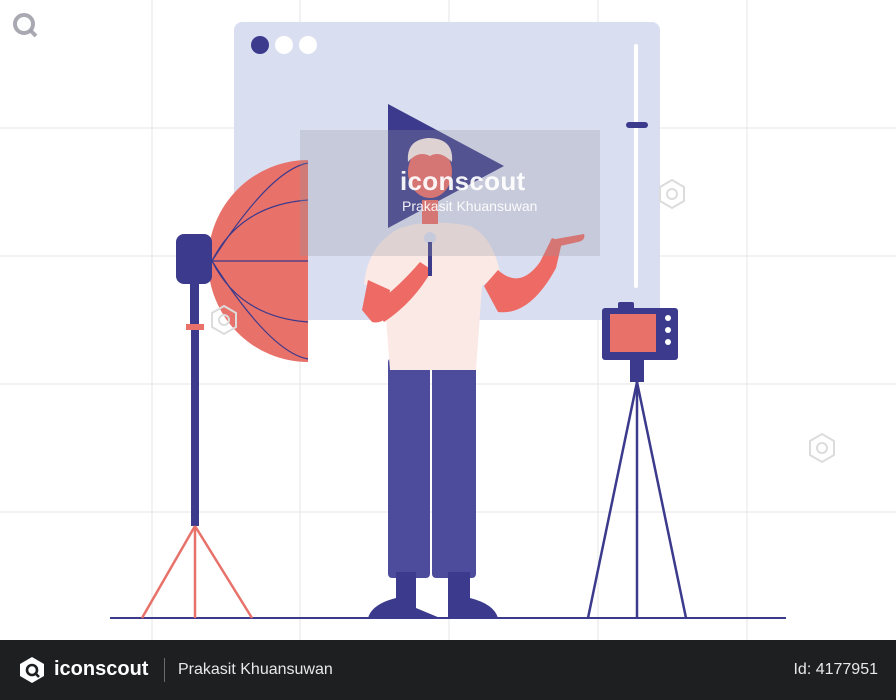 The width and height of the screenshot is (896, 700). What do you see at coordinates (636, 166) in the screenshot?
I see `volume-track` at bounding box center [636, 166].